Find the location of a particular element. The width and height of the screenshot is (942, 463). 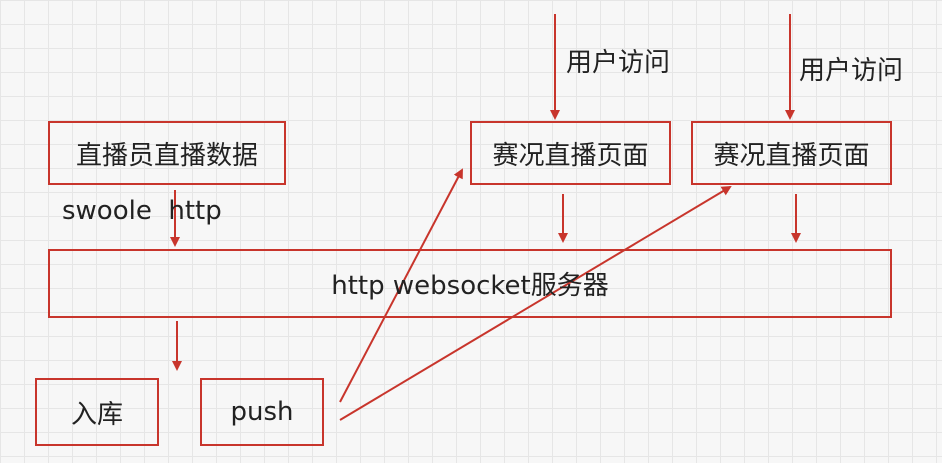

push-box: push is located at coordinates (262, 412).